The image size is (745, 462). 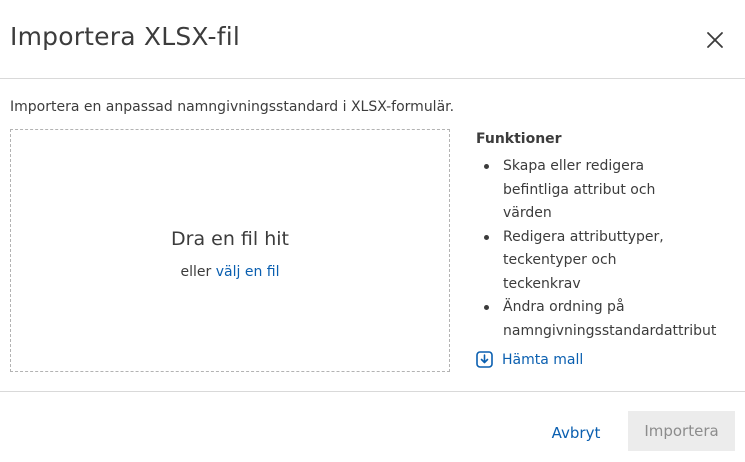 I want to click on feature-line: Ändra ordning på, so click(x=564, y=307).